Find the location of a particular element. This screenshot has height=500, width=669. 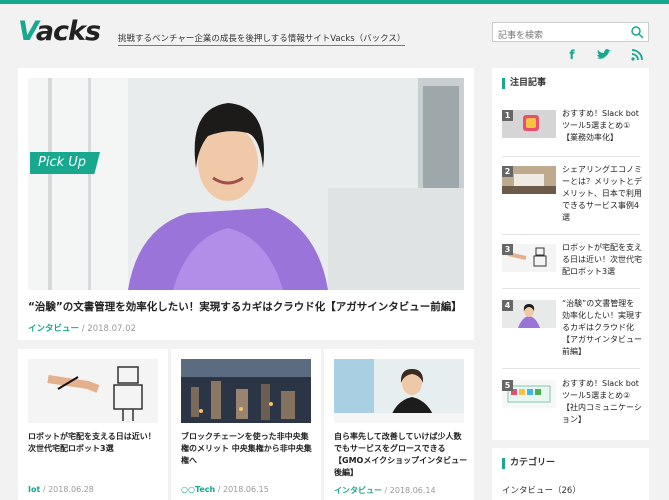

article-title: ブロックチェーンを使った非中央集権のメリット 中央集権から非中央集権へ is located at coordinates (248, 449).